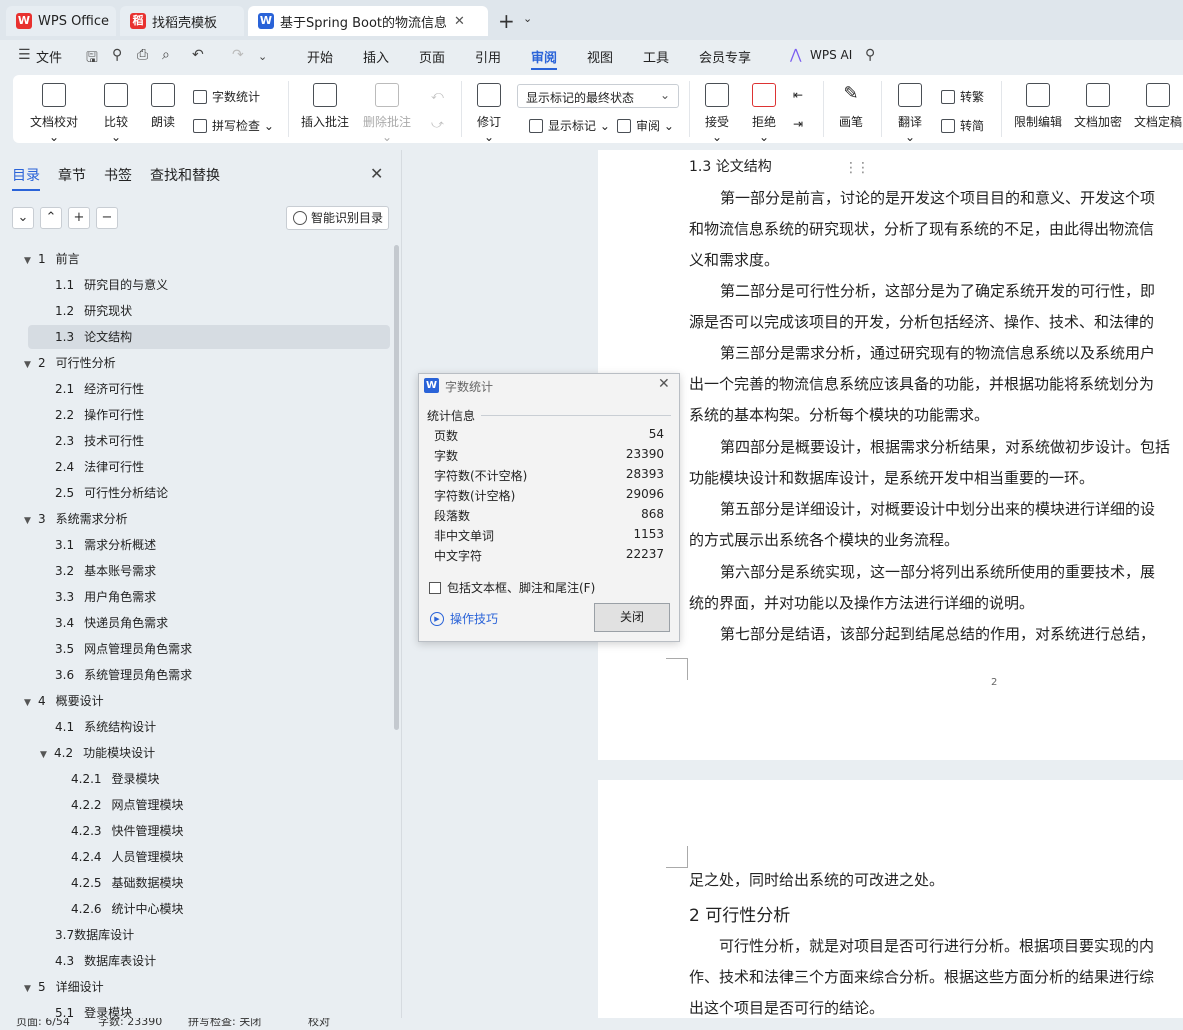 This screenshot has height=1030, width=1183. I want to click on review-pane-button: 审阅 ⌄, so click(645, 125).